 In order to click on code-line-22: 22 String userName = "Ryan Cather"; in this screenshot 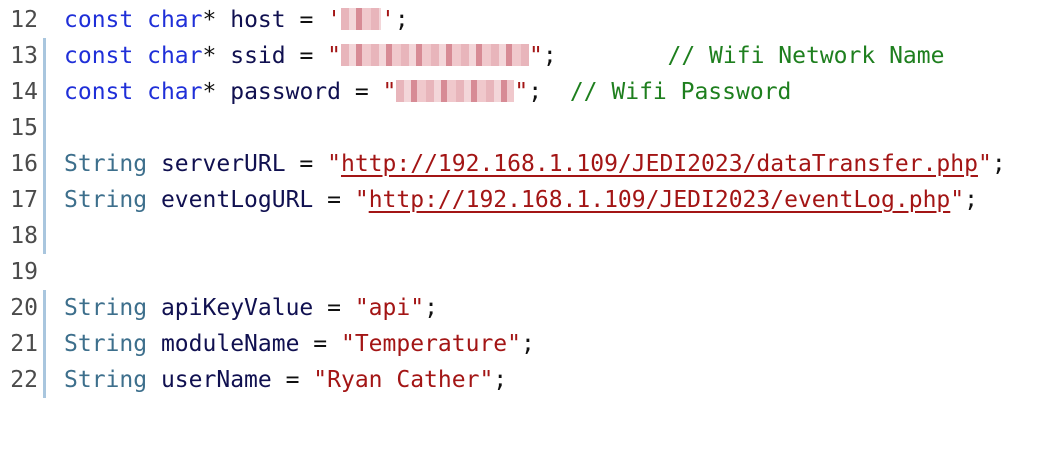, I will do `click(529, 380)`.